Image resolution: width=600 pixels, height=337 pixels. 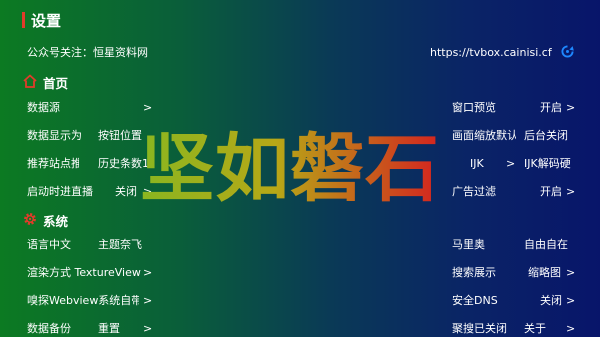 What do you see at coordinates (551, 301) in the screenshot?
I see `setting-right-6-value: 关闭` at bounding box center [551, 301].